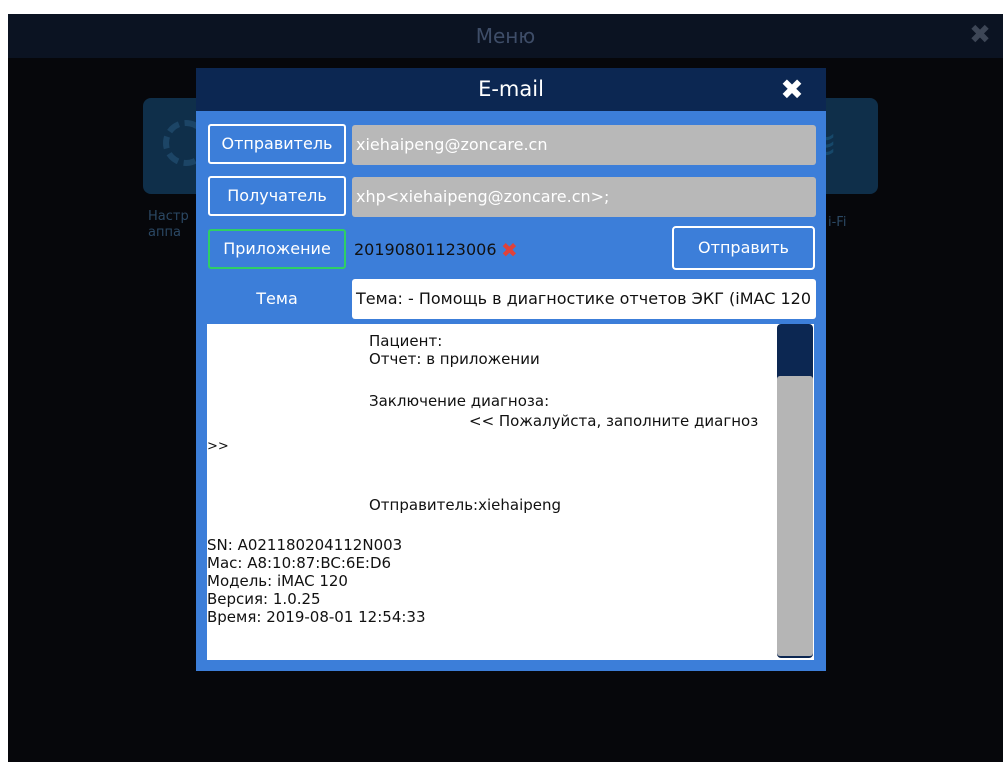 This screenshot has height=762, width=1003. I want to click on attachment-name: 20190801123006, so click(425, 249).